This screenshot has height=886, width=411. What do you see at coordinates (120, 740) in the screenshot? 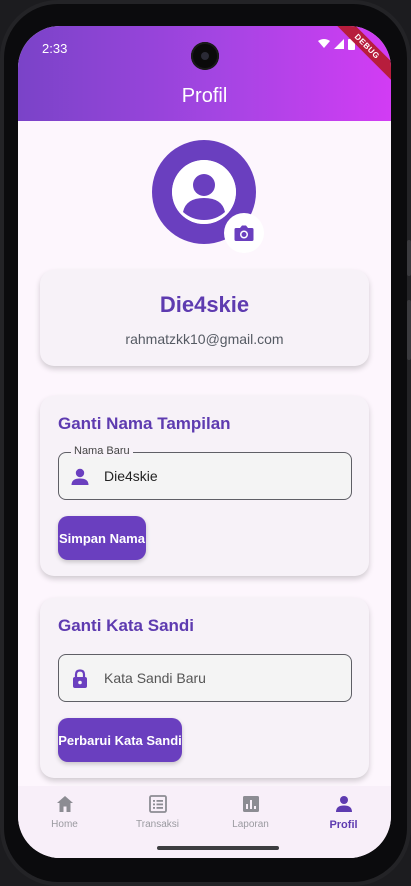
I see `update-password-button: Perbarui Kata Sandi` at bounding box center [120, 740].